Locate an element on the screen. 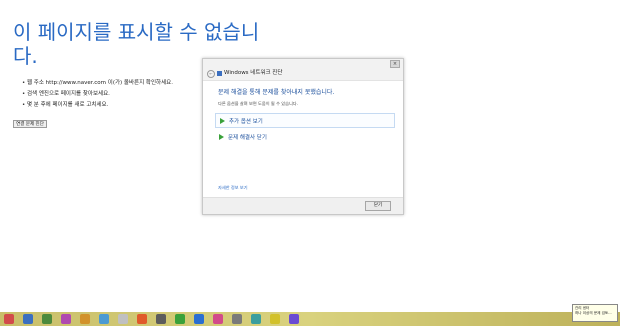 The height and width of the screenshot is (326, 620). dialog-title: Windows 네트워크 진단 is located at coordinates (253, 73).